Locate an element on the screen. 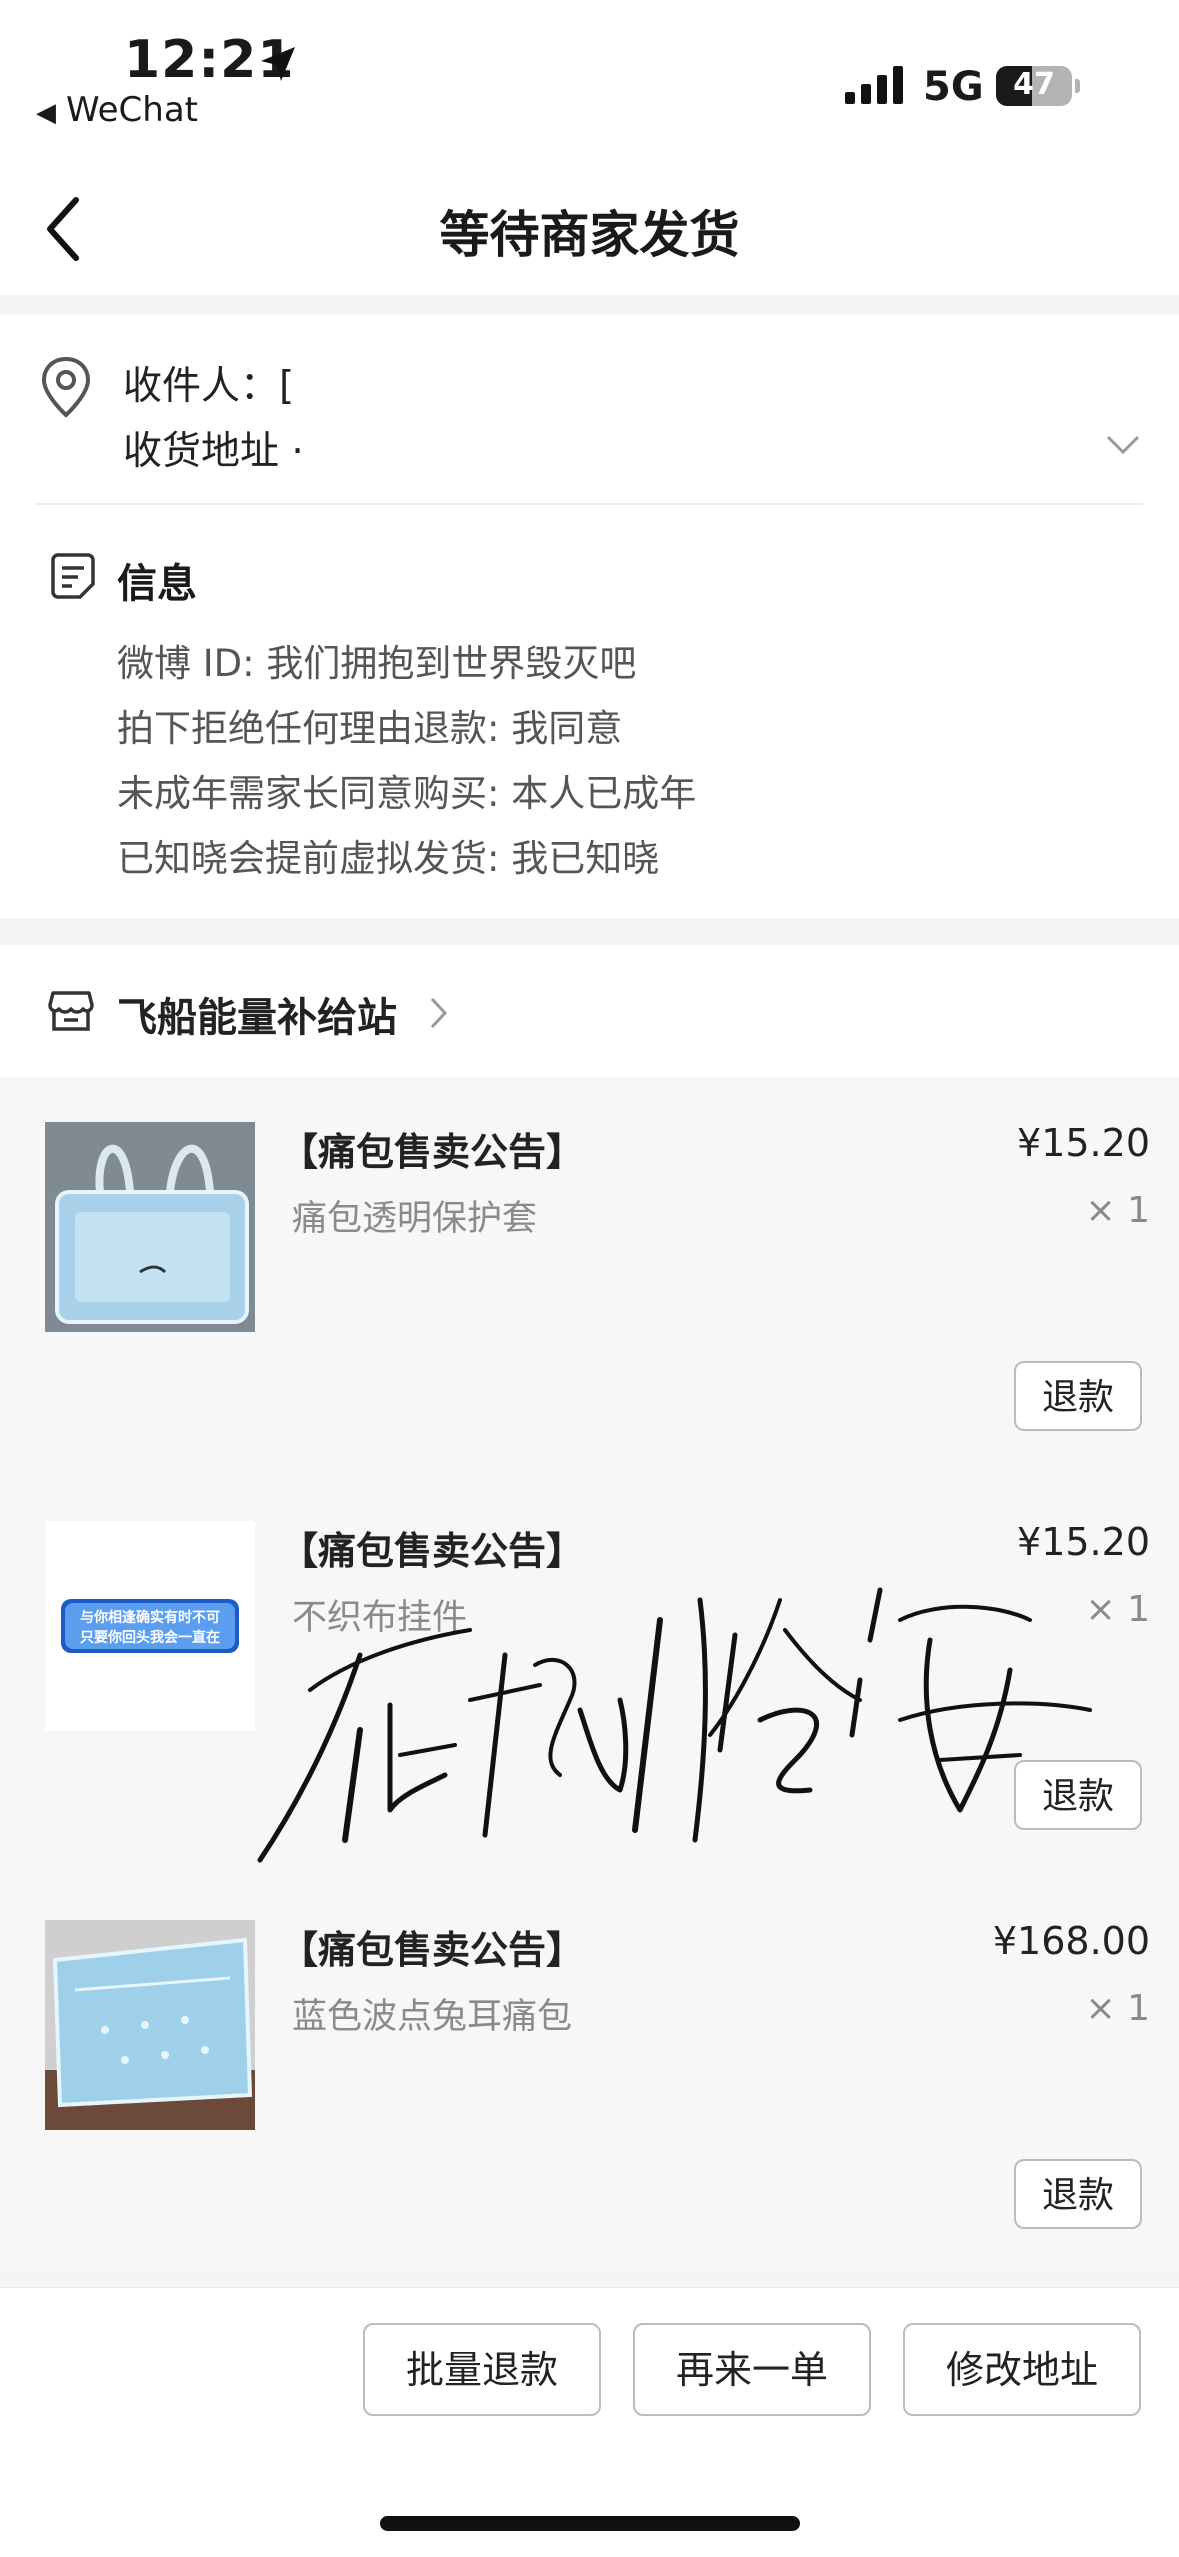  item-variant: 不织布挂件 is located at coordinates (380, 1618).